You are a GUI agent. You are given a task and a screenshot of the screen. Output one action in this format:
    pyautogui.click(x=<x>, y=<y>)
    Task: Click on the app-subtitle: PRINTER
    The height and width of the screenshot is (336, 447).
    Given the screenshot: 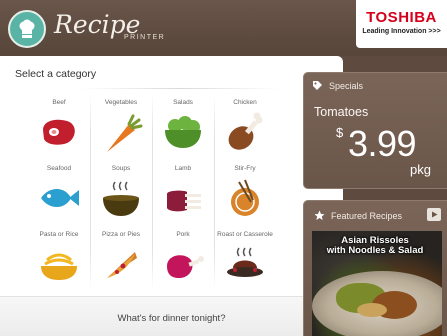 What is the action you would take?
    pyautogui.click(x=145, y=37)
    